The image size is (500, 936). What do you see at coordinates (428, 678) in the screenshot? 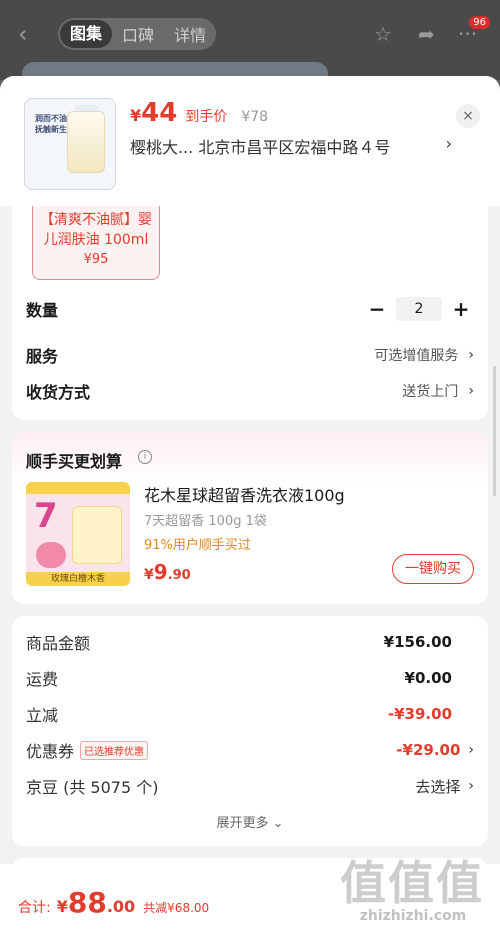
I see `summary-value: ¥0.00` at bounding box center [428, 678].